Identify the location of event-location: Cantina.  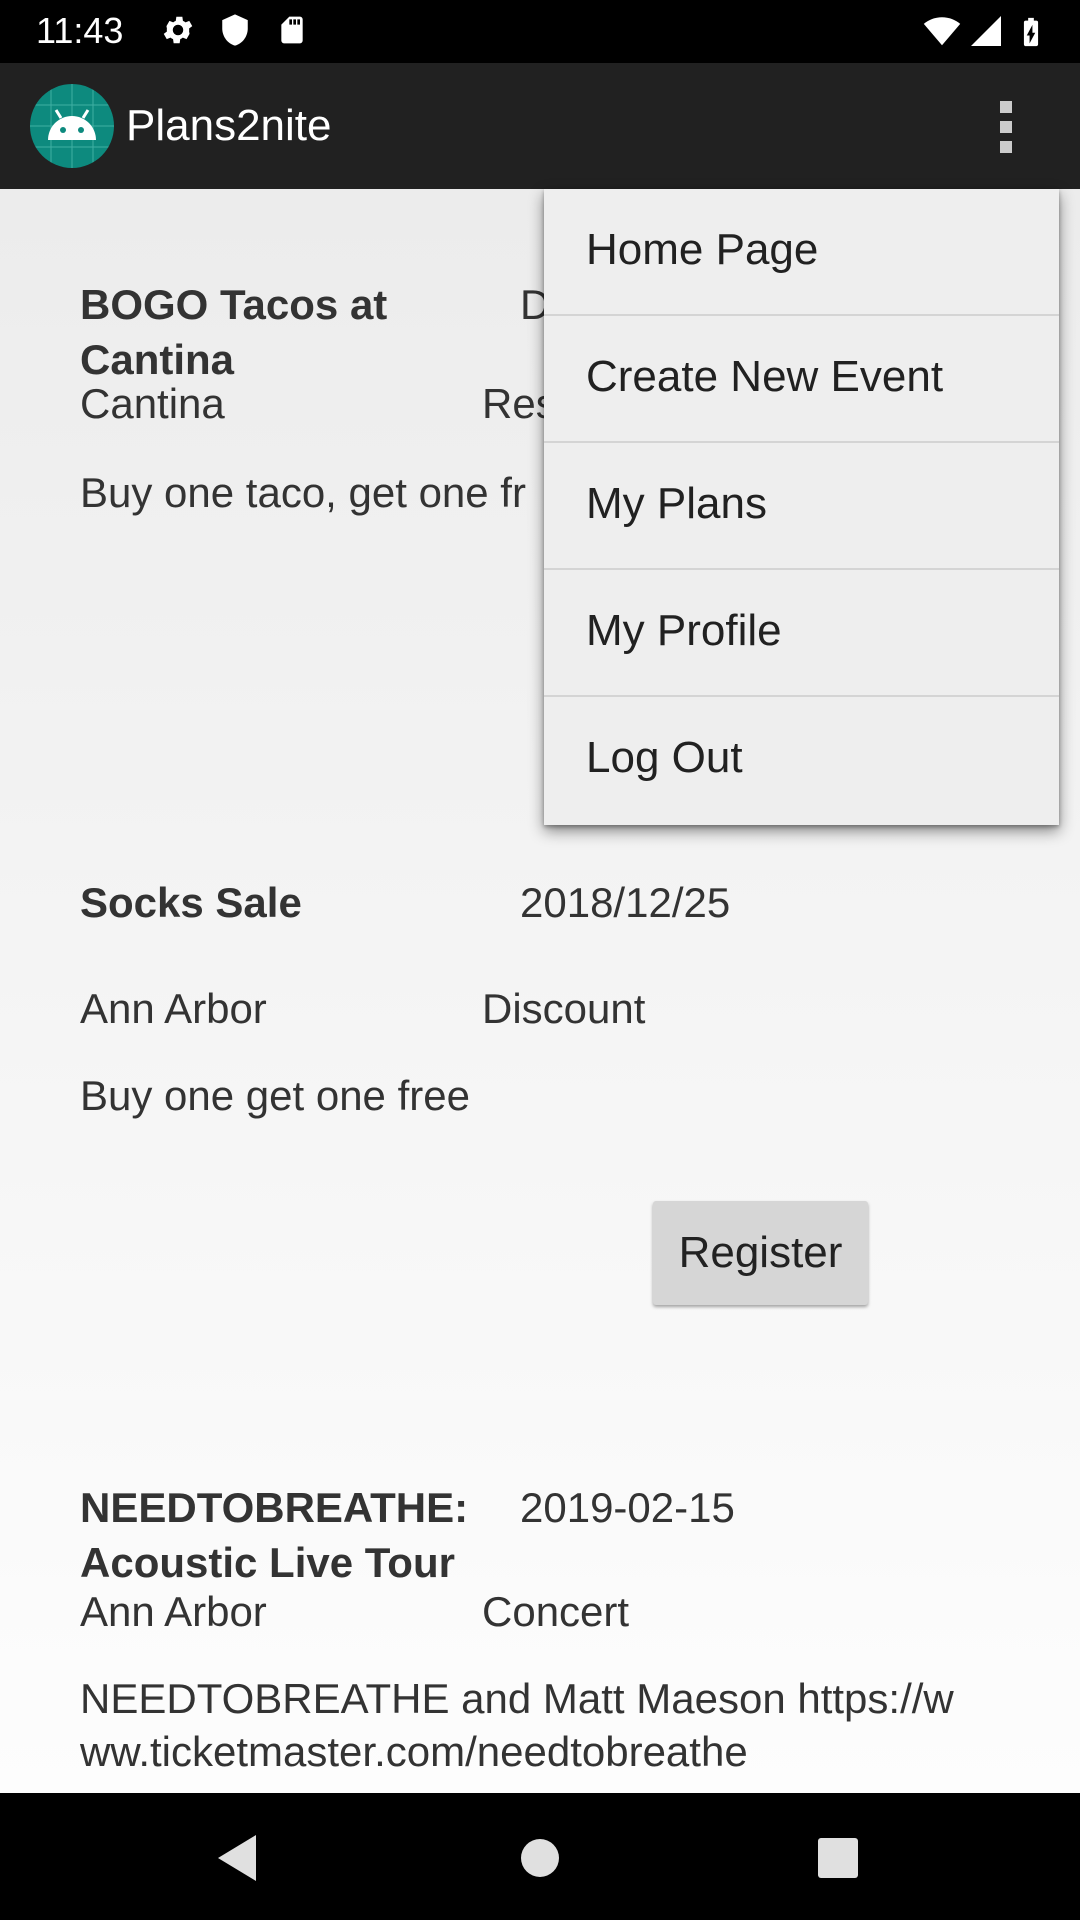
(152, 403).